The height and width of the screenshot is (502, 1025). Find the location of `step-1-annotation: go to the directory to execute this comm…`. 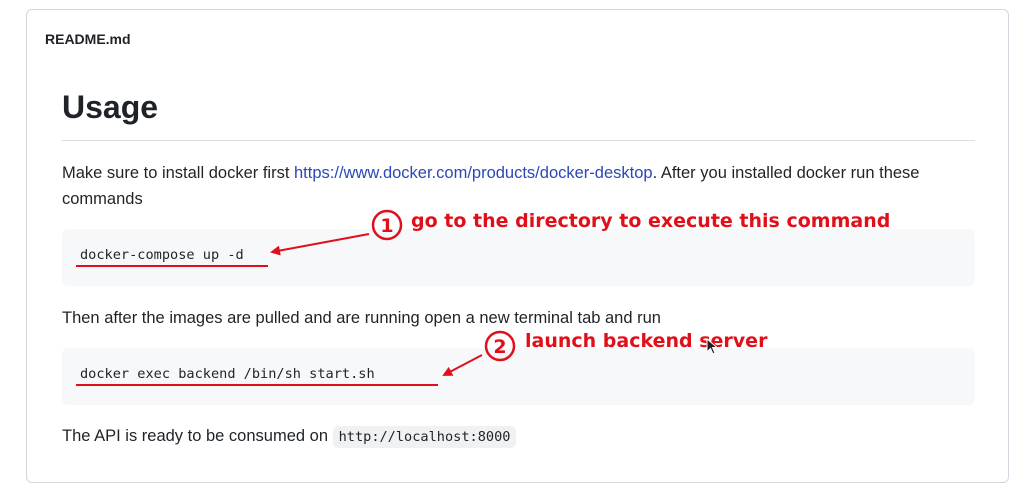

step-1-annotation: go to the directory to execute this comm… is located at coordinates (651, 221).